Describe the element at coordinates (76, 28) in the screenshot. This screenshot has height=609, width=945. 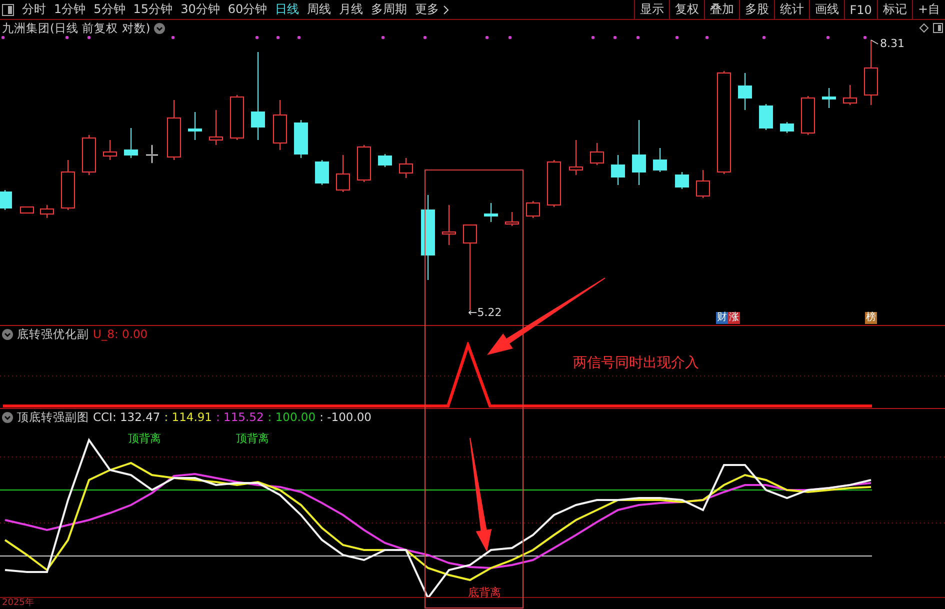
I see `chart-title: 九洲集团(日线 前复权 对数)` at that location.